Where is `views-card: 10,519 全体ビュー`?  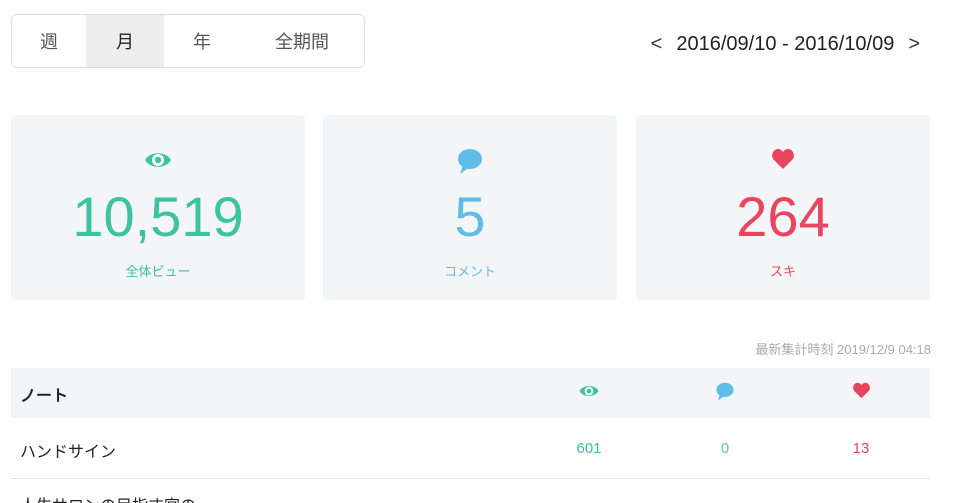
views-card: 10,519 全体ビュー is located at coordinates (158, 207).